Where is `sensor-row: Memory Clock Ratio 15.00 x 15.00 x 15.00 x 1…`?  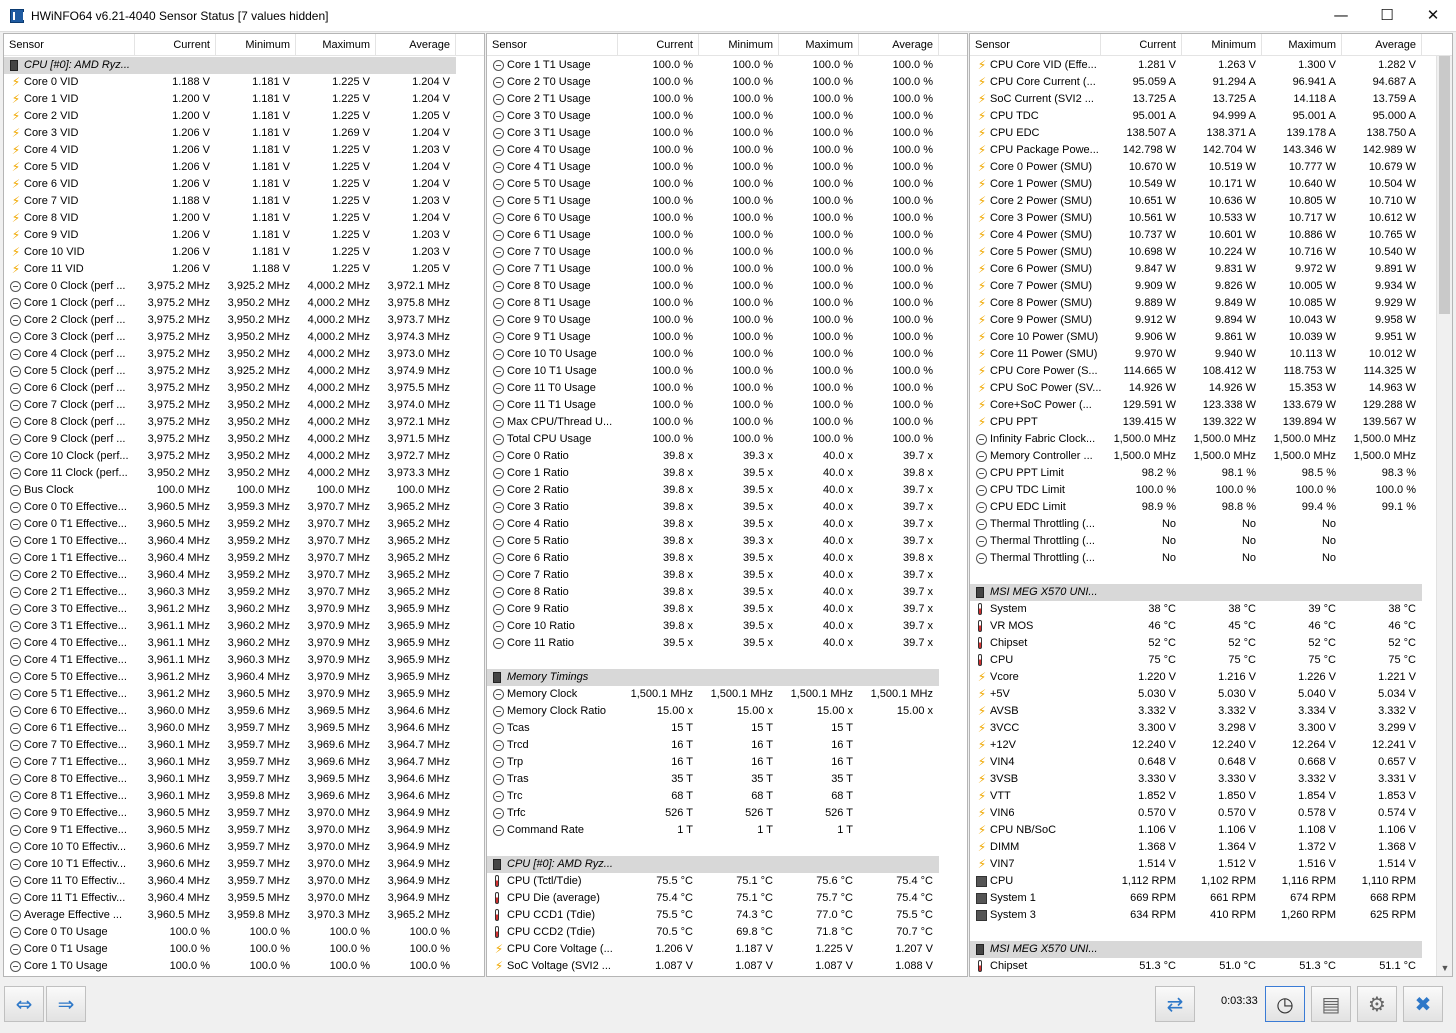 sensor-row: Memory Clock Ratio 15.00 x 15.00 x 15.00 x 1… is located at coordinates (727, 711).